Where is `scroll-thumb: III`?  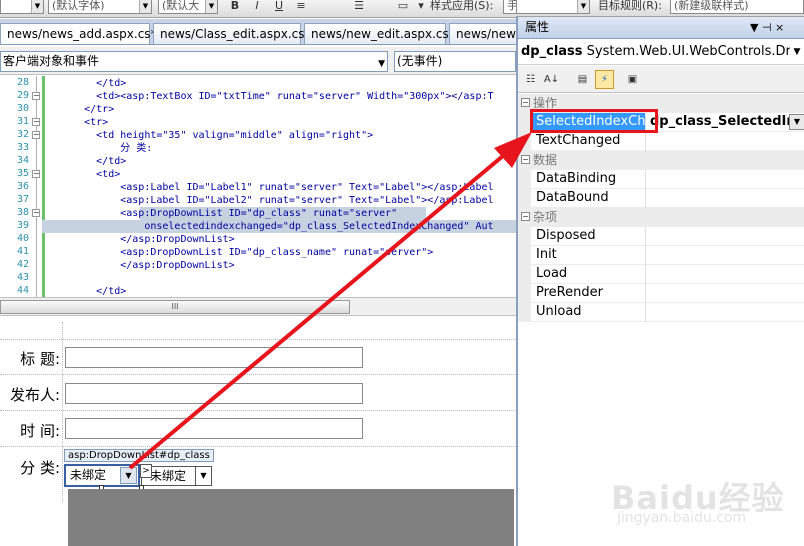 scroll-thumb: III is located at coordinates (175, 307).